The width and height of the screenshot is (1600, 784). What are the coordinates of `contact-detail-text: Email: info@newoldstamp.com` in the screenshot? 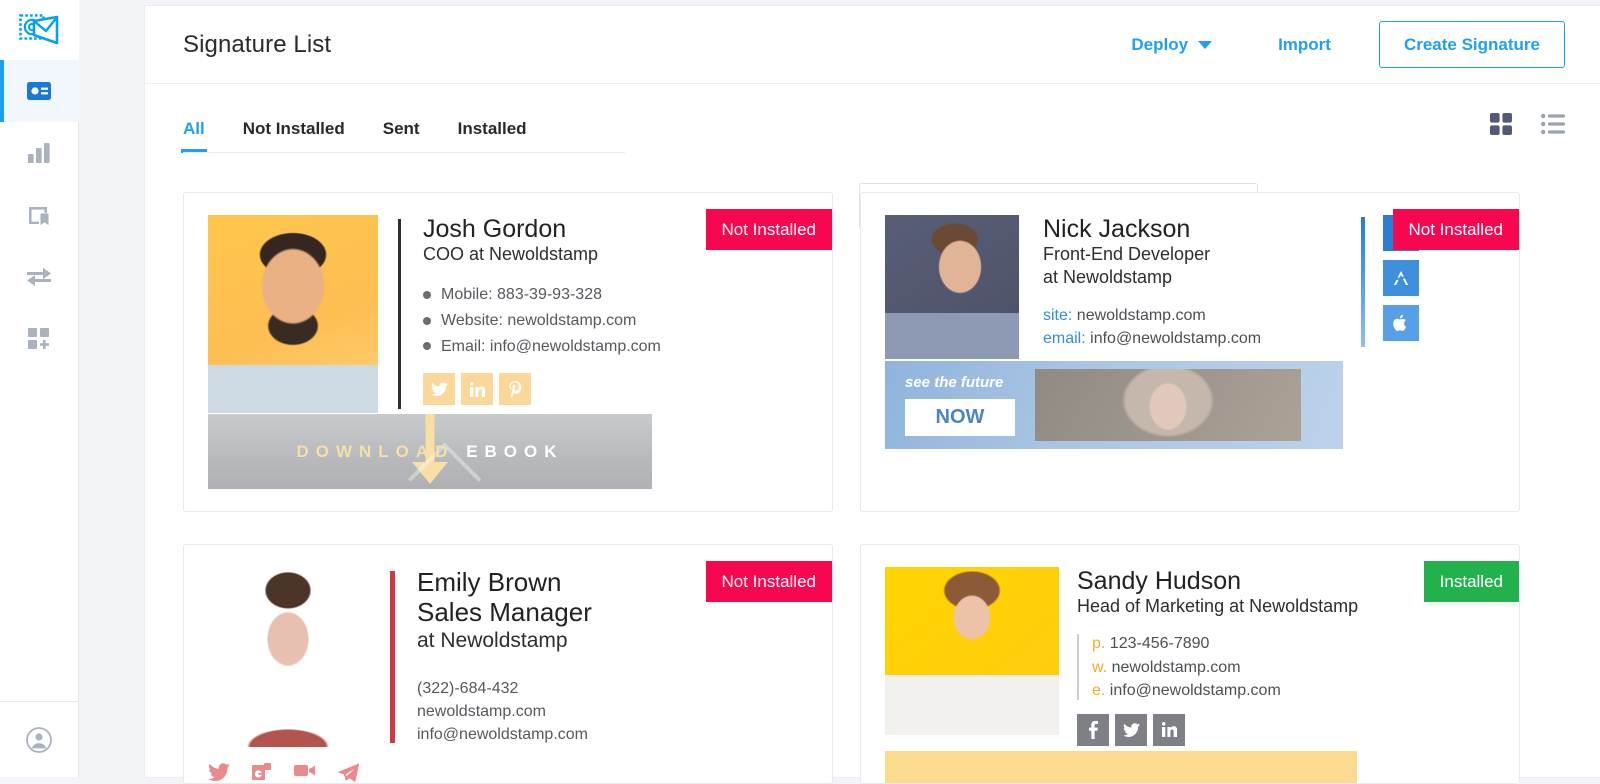 It's located at (551, 346).